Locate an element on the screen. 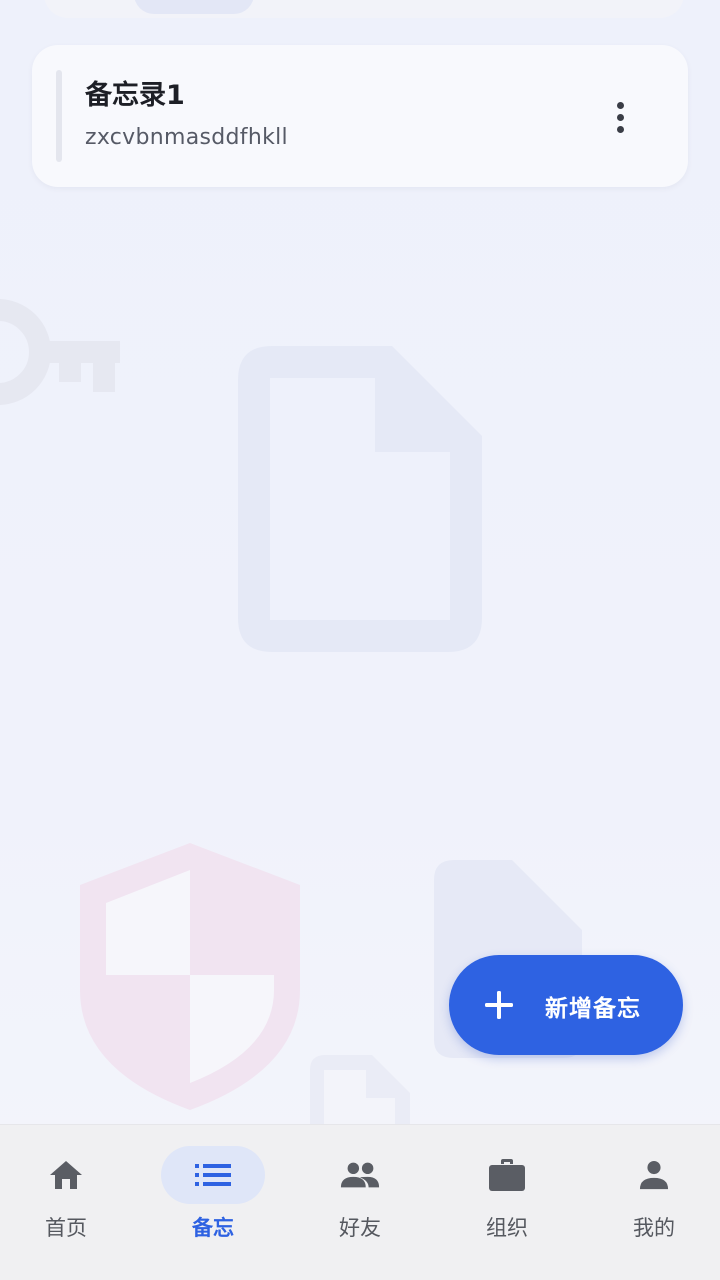  person-icon is located at coordinates (654, 1175).